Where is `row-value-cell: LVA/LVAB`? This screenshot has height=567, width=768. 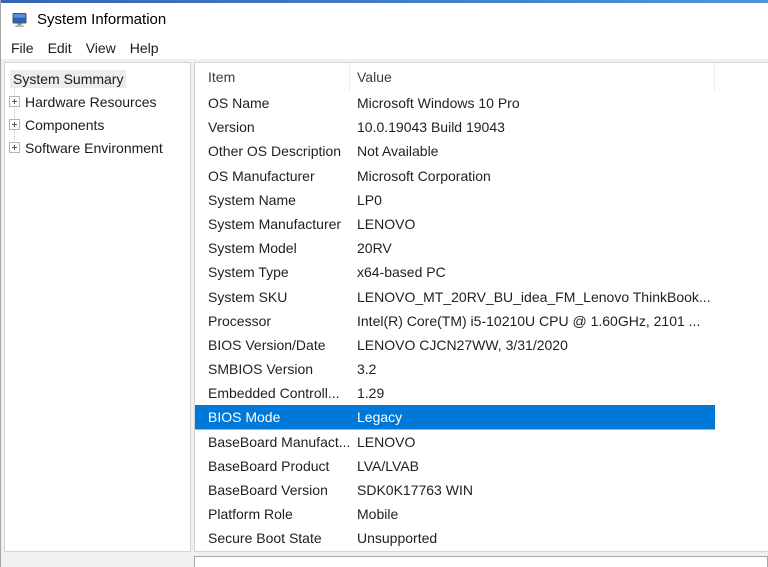
row-value-cell: LVA/LVAB is located at coordinates (388, 465).